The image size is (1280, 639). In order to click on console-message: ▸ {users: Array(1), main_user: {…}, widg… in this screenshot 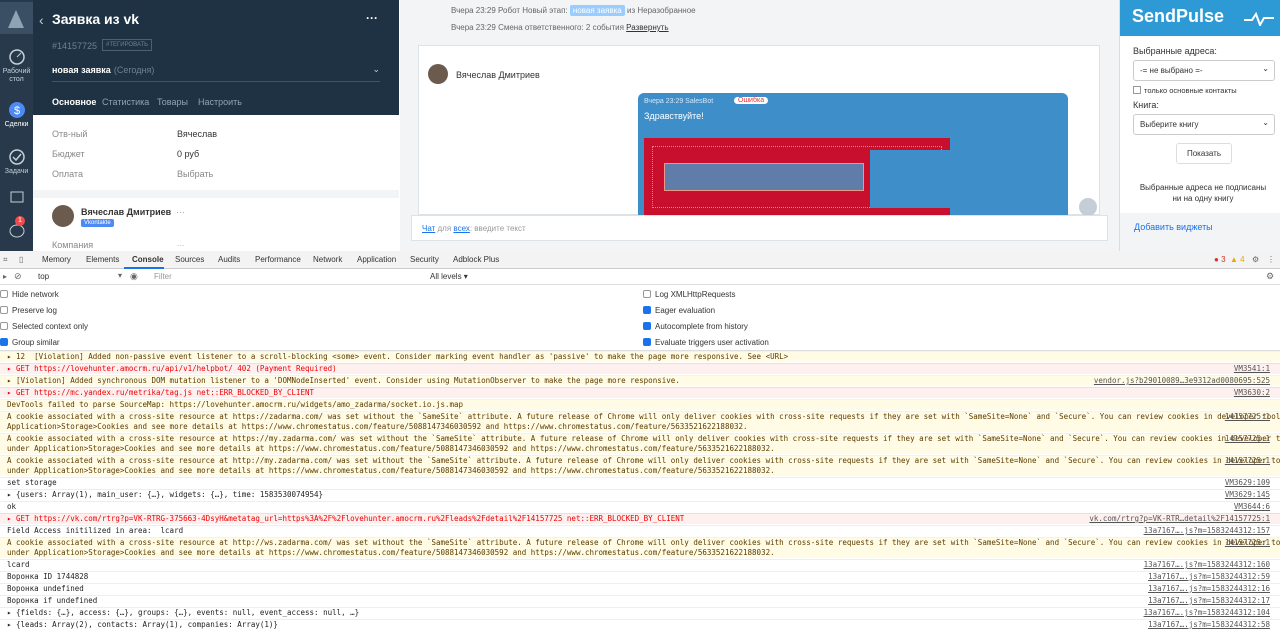, I will do `click(640, 494)`.